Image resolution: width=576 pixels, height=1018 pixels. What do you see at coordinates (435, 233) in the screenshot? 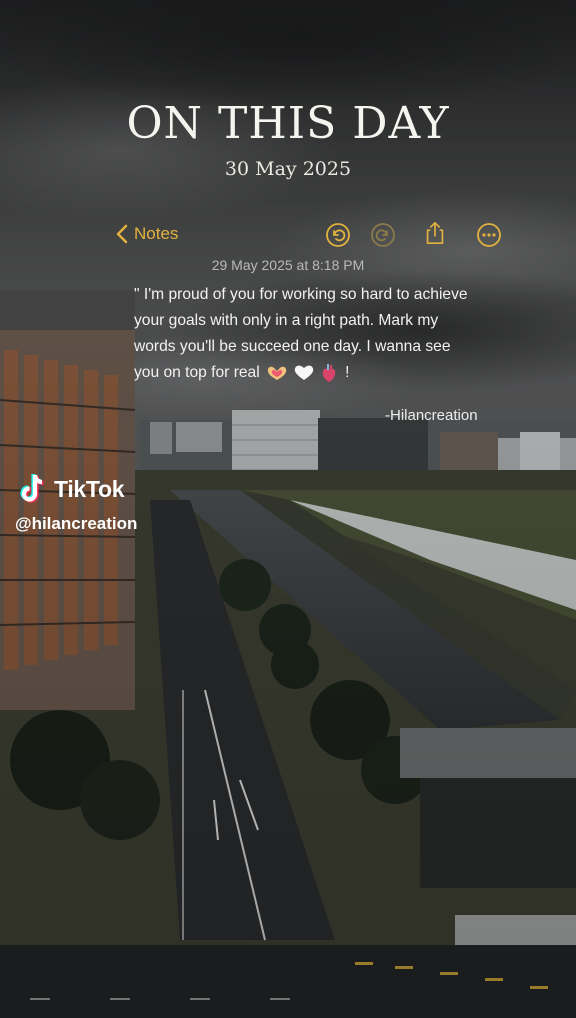
I see `share-icon` at bounding box center [435, 233].